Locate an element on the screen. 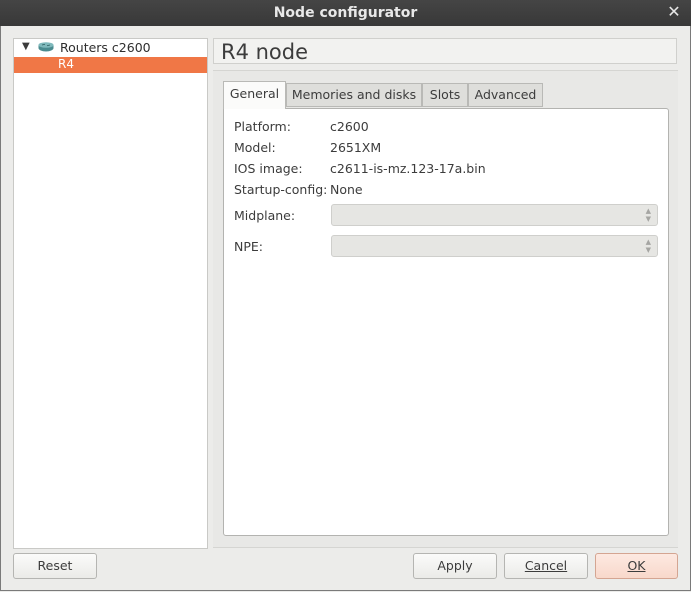 The height and width of the screenshot is (592, 691). node-title: R4 node is located at coordinates (445, 51).